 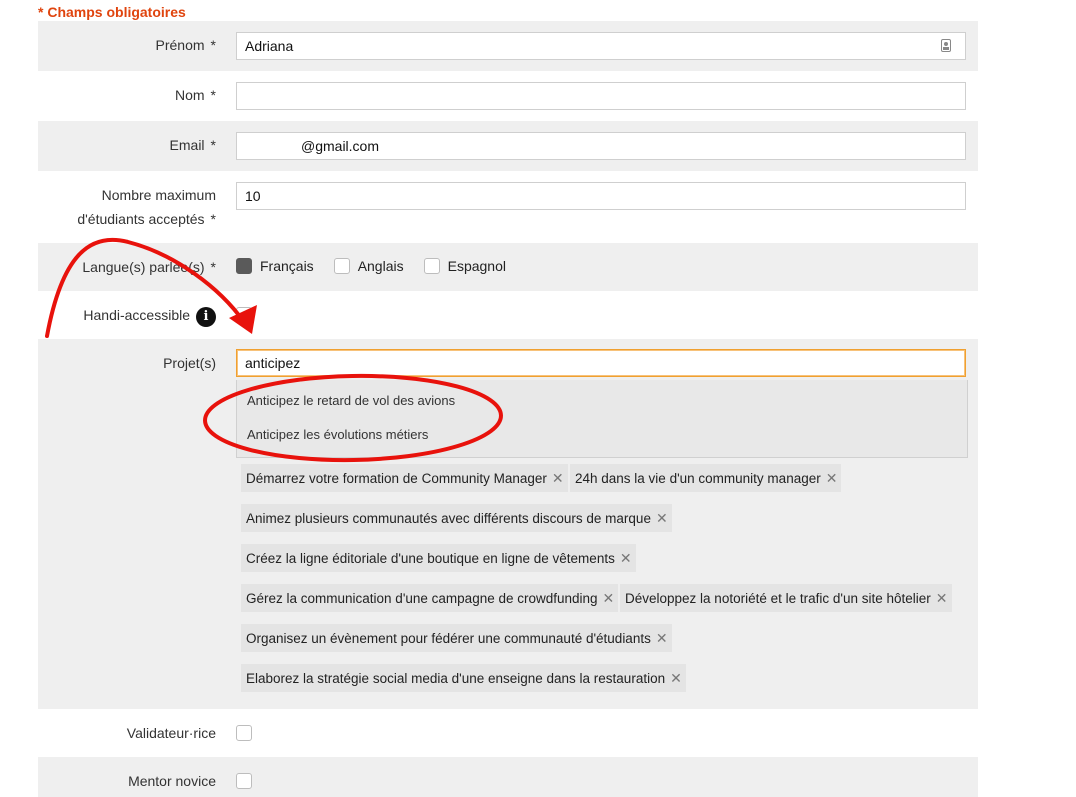 I want to click on contact-card-icon, so click(x=946, y=45).